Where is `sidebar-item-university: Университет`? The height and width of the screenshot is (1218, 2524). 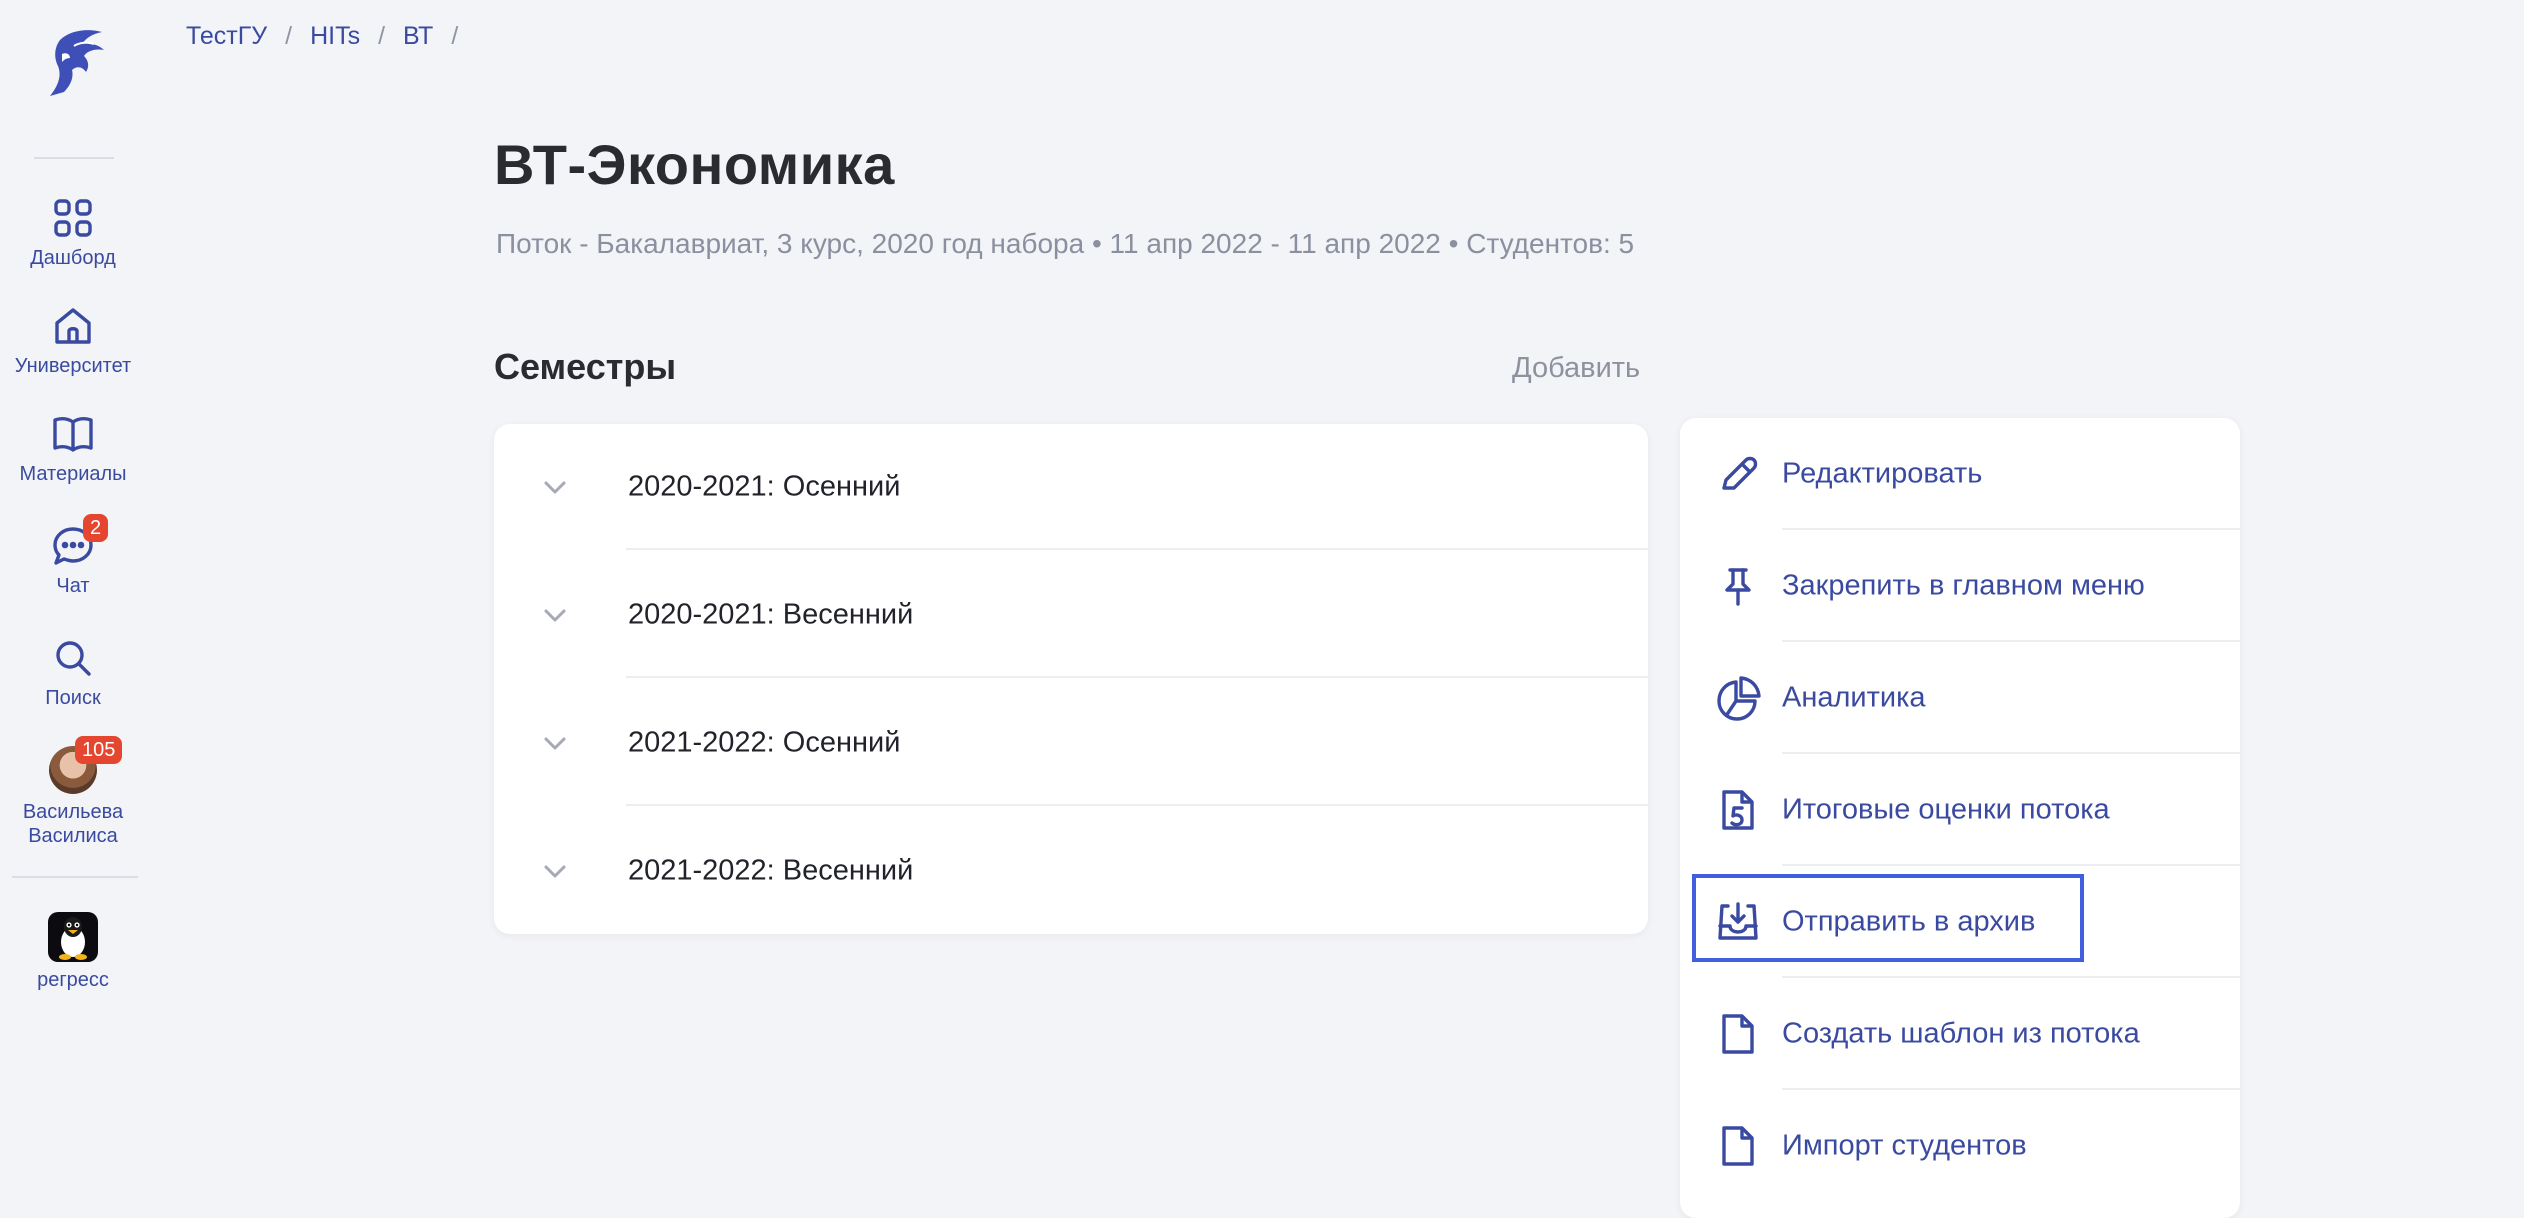 sidebar-item-university: Университет is located at coordinates (73, 341).